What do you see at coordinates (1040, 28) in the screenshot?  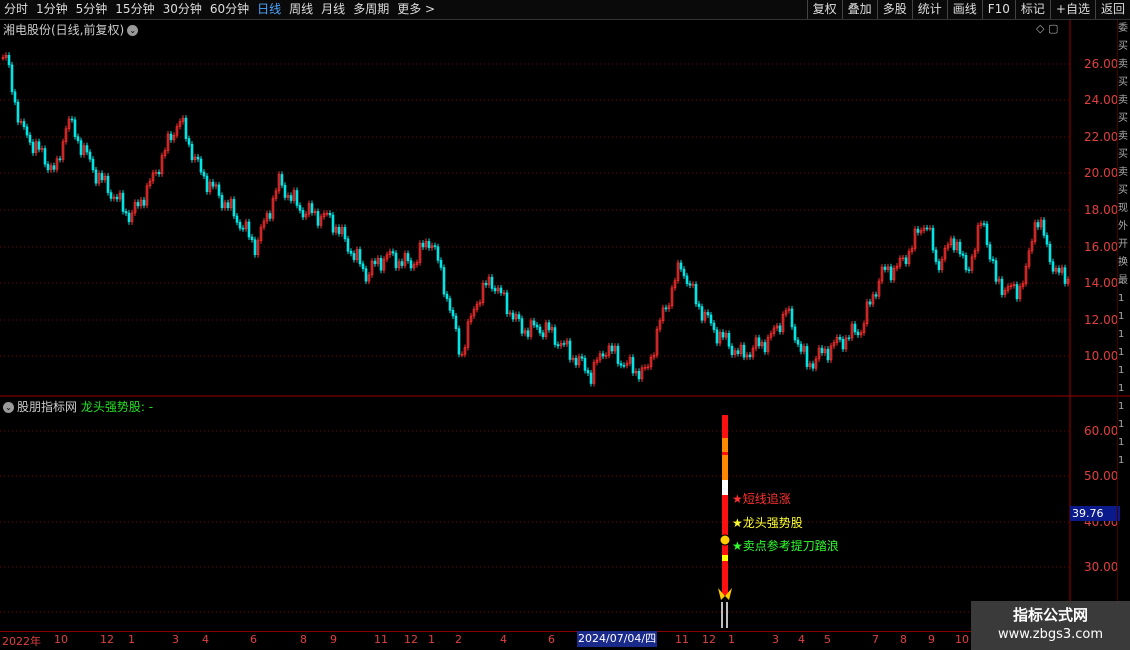 I see `diamond-icon: ◇` at bounding box center [1040, 28].